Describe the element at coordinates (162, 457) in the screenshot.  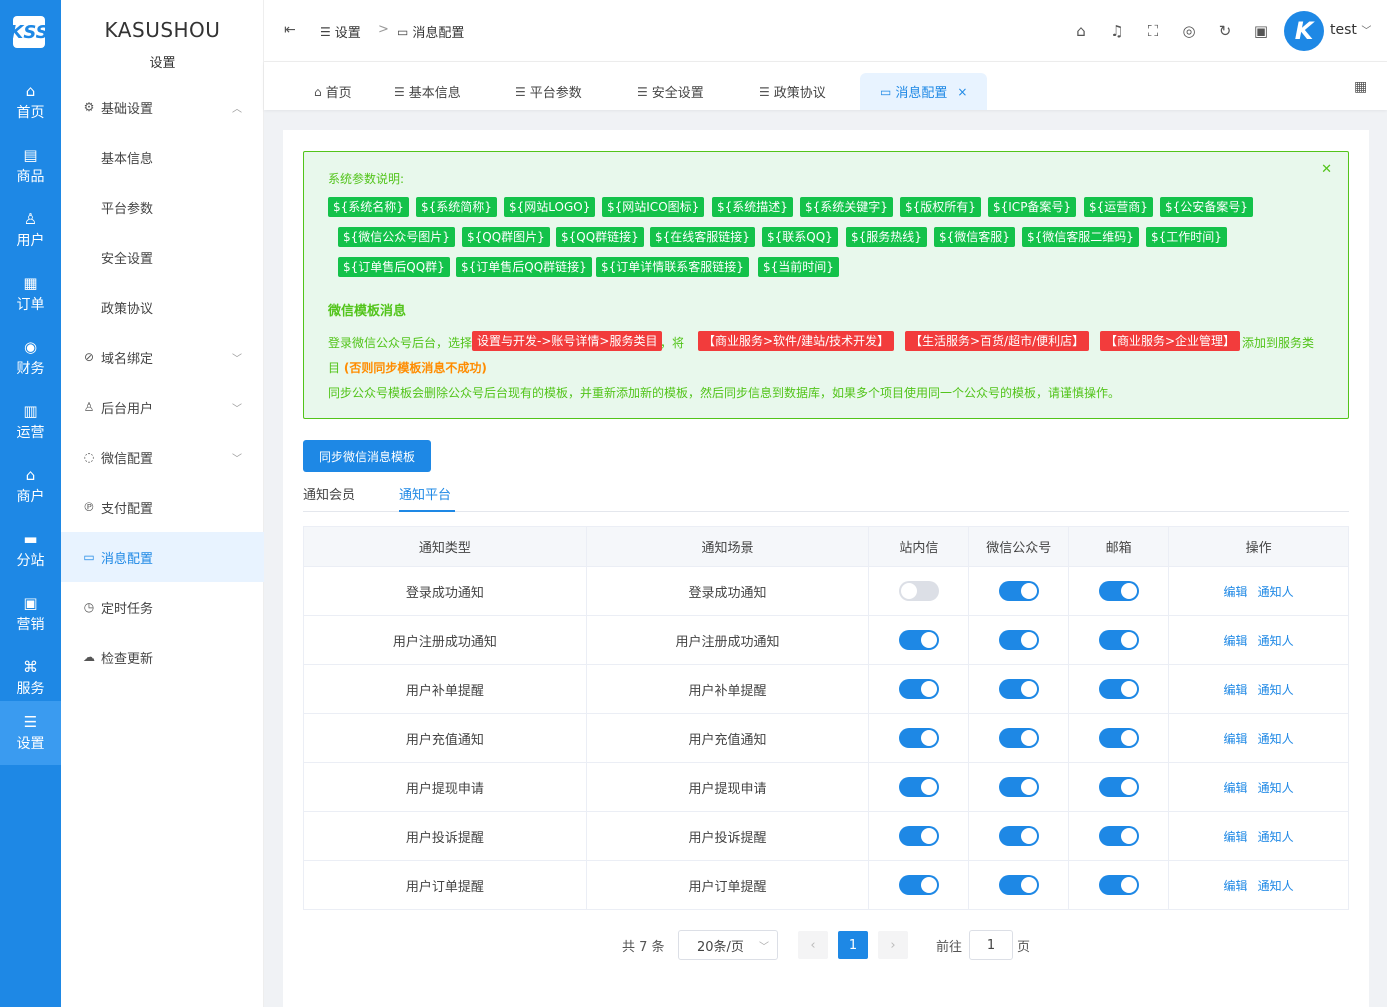
I see `sidebar-item-wechat: ◌ 微信配置 ﹀` at that location.